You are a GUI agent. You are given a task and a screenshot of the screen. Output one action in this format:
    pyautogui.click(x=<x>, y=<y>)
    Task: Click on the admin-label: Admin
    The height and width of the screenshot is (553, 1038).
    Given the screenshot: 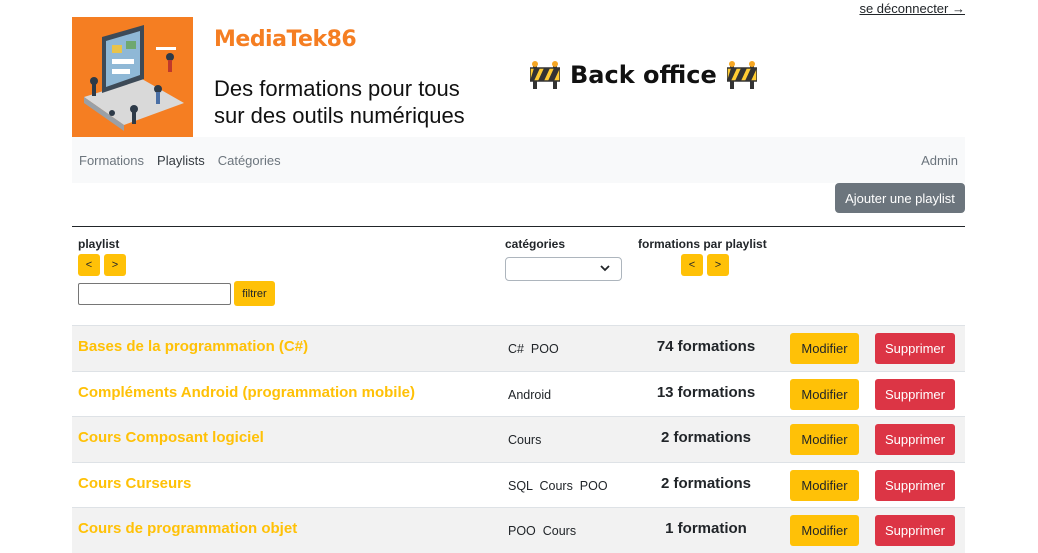 What is the action you would take?
    pyautogui.click(x=939, y=160)
    